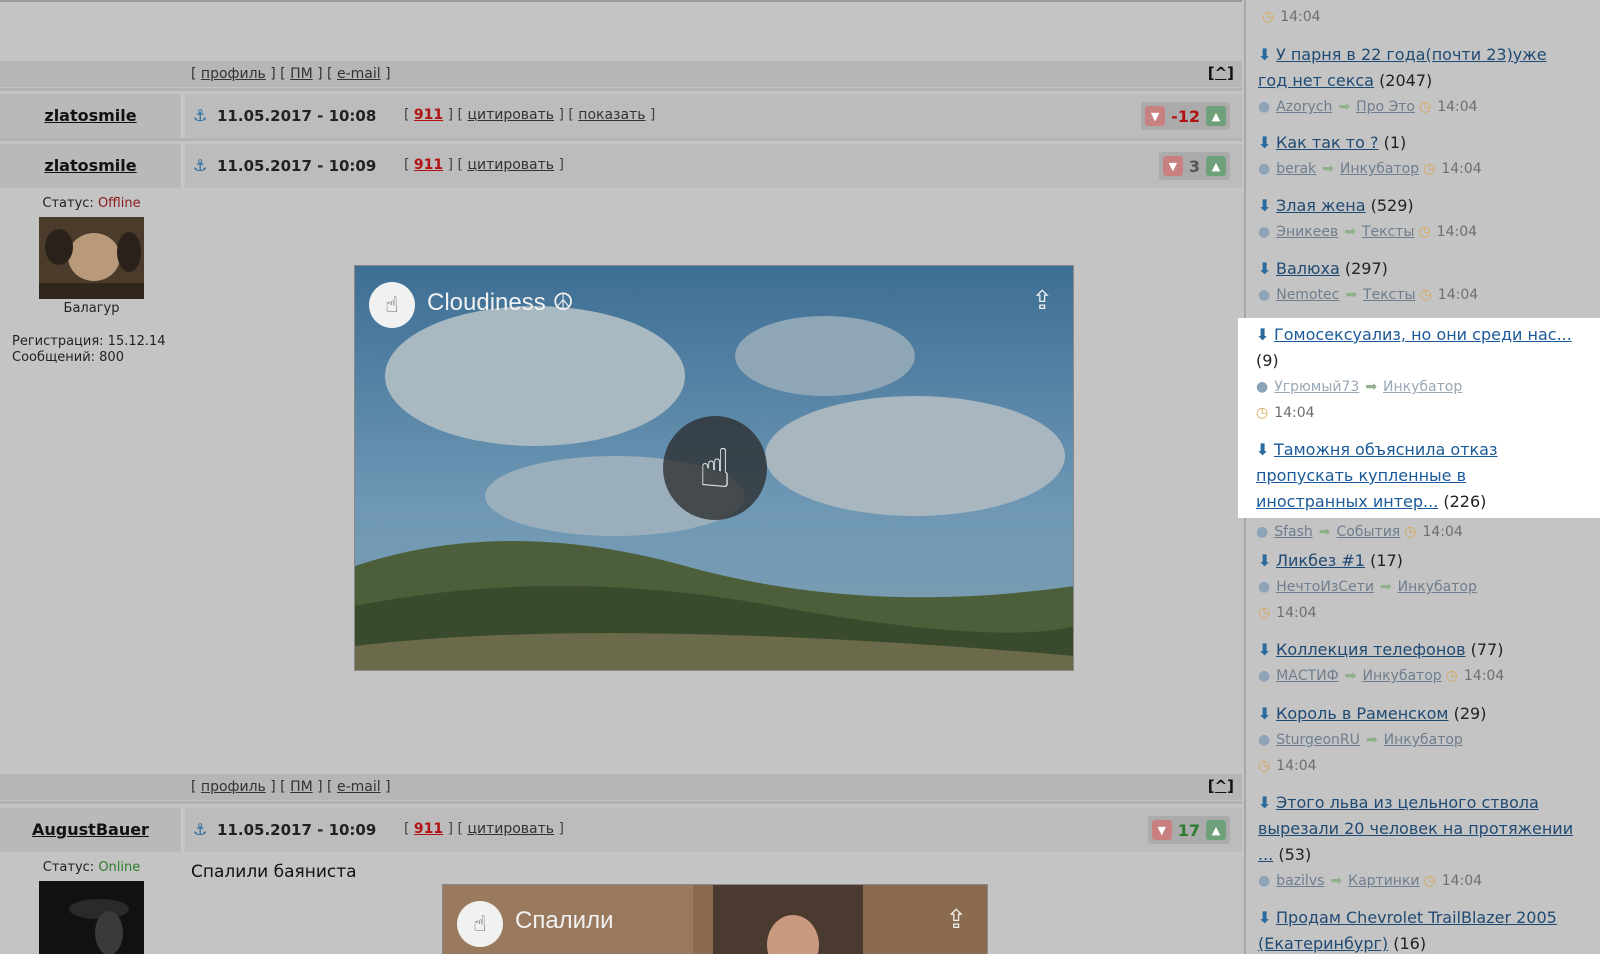  What do you see at coordinates (1304, 107) in the screenshot?
I see `topic-user: Azorych` at bounding box center [1304, 107].